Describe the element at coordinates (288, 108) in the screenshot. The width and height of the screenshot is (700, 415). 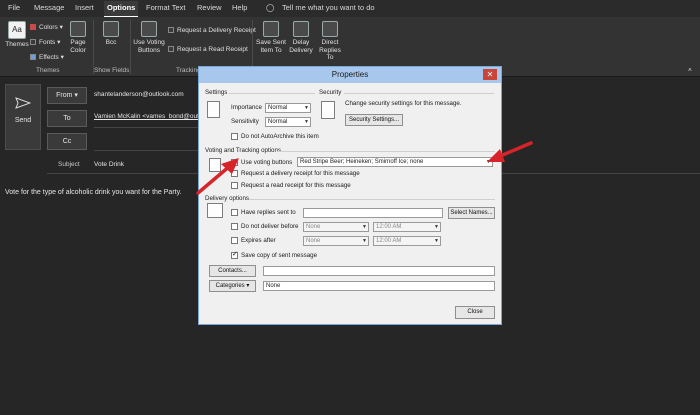
I see `importance-select: Normal ▼` at that location.